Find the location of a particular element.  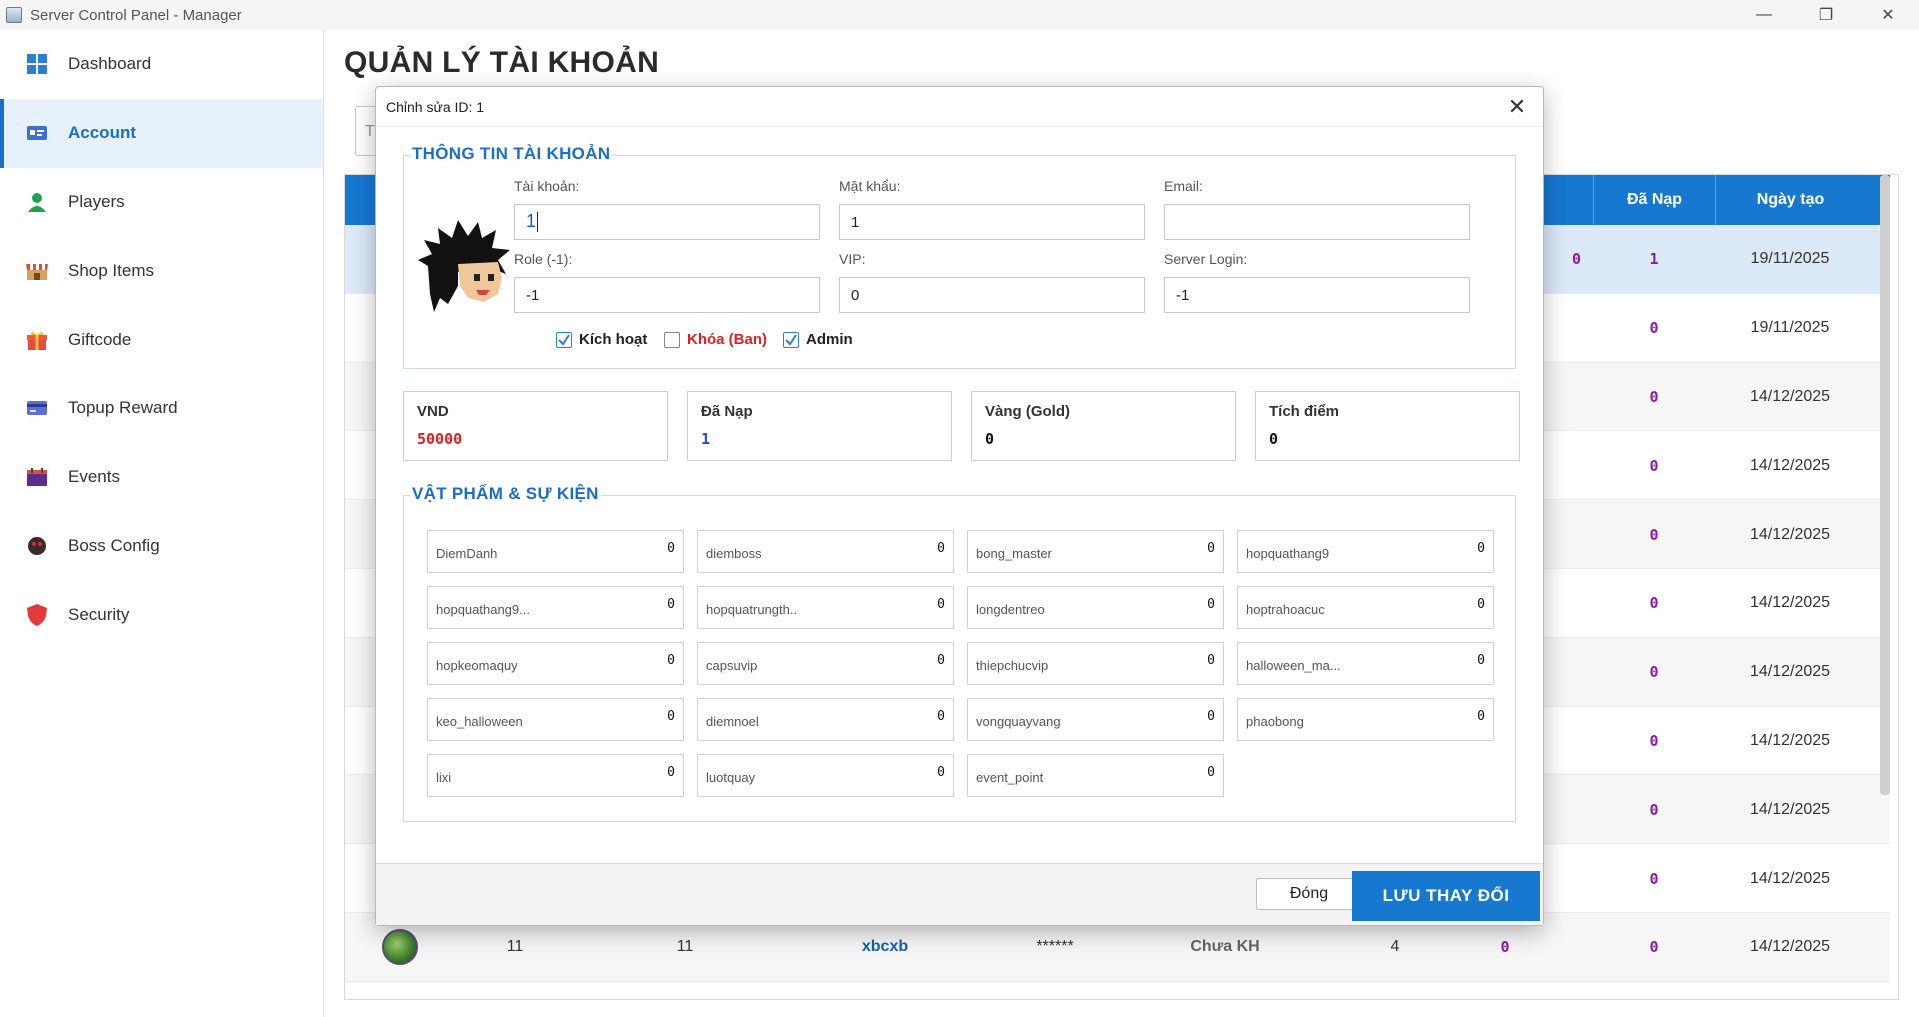

gift-icon is located at coordinates (37, 340).